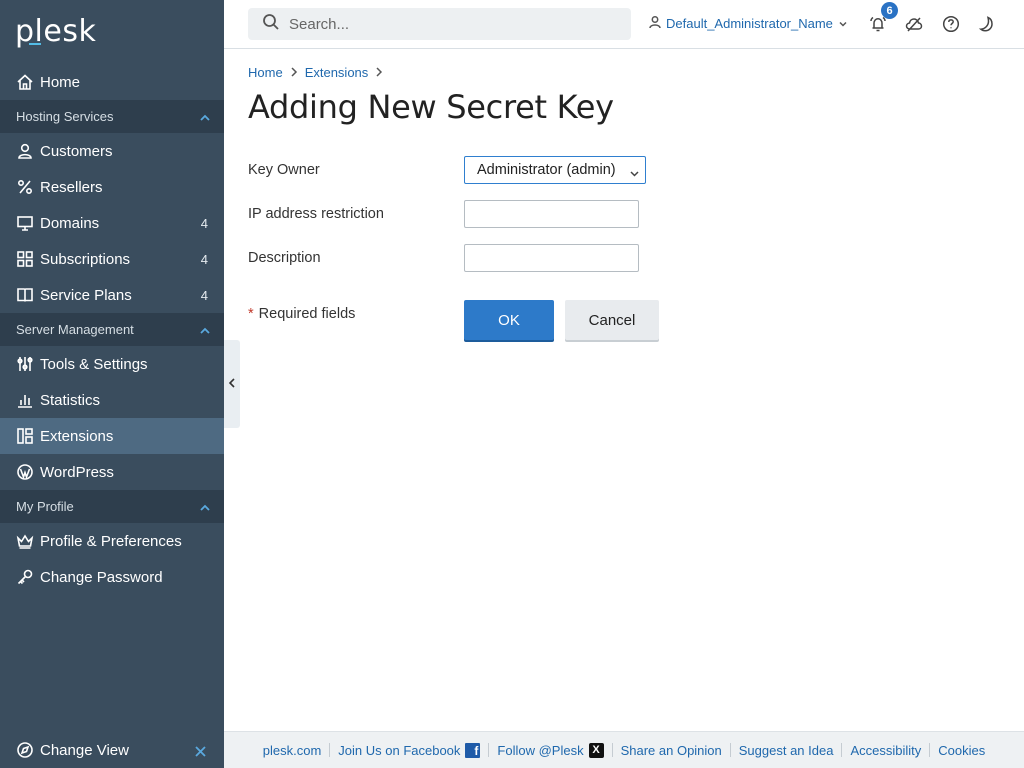 Image resolution: width=1024 pixels, height=768 pixels. What do you see at coordinates (509, 320) in the screenshot?
I see `ok-button: OK` at bounding box center [509, 320].